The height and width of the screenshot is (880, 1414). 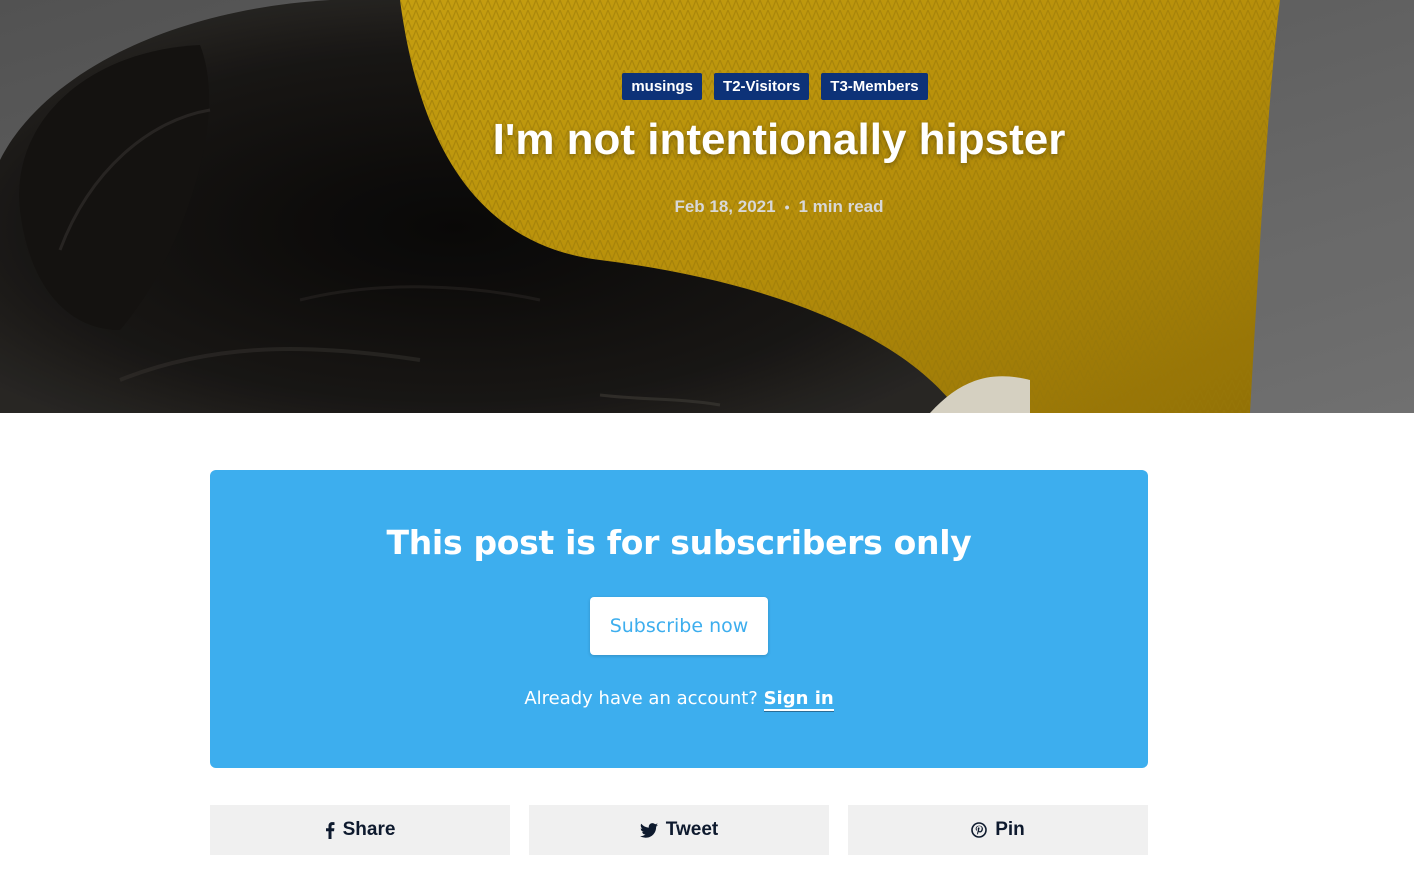 I want to click on pinterest-icon, so click(x=979, y=830).